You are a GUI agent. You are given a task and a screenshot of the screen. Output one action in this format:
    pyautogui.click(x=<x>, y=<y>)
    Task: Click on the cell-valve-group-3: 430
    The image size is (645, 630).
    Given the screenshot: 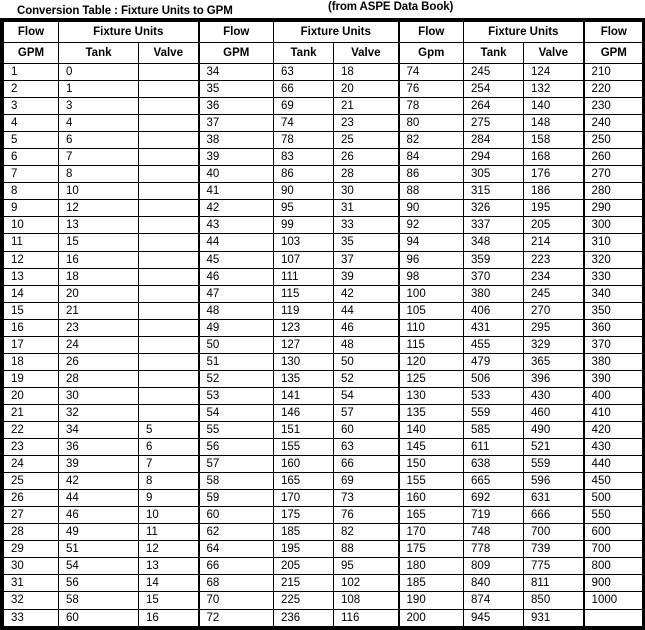 What is the action you would take?
    pyautogui.click(x=554, y=395)
    